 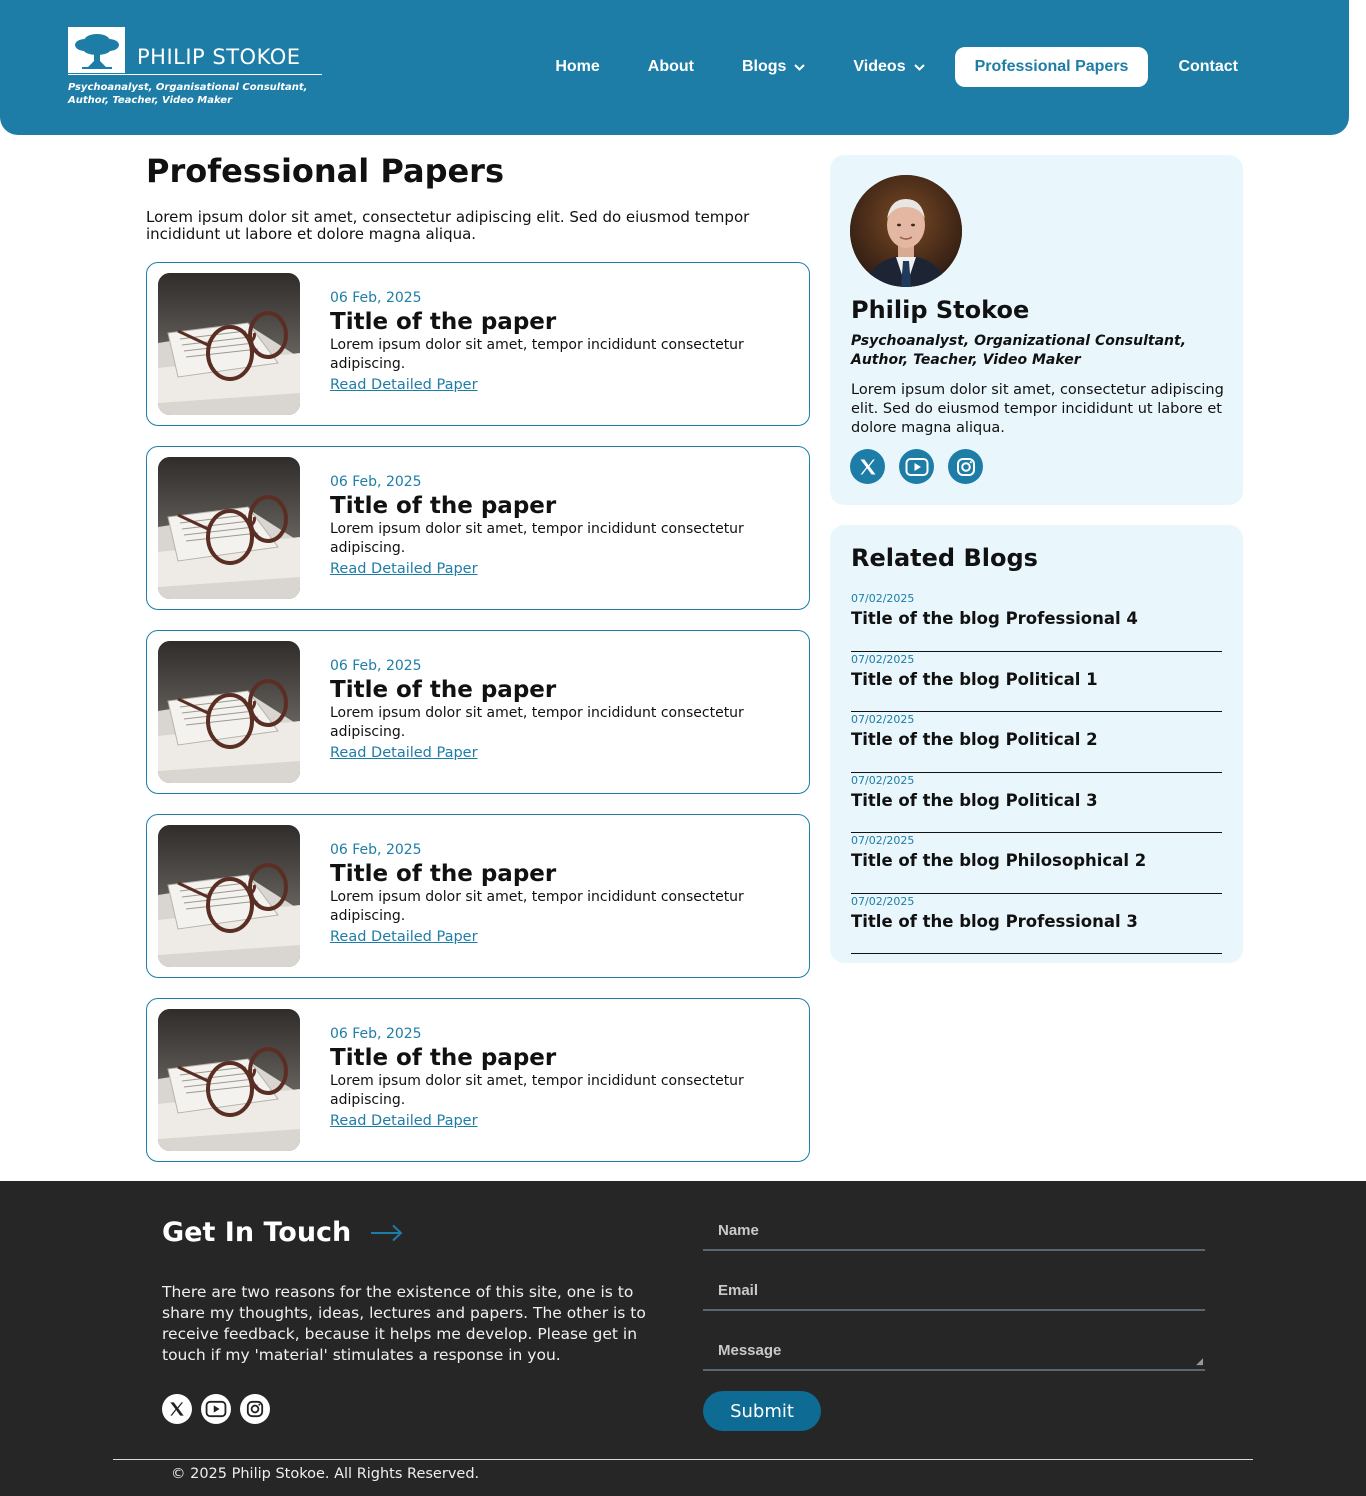 I want to click on name-field, so click(x=961, y=1230).